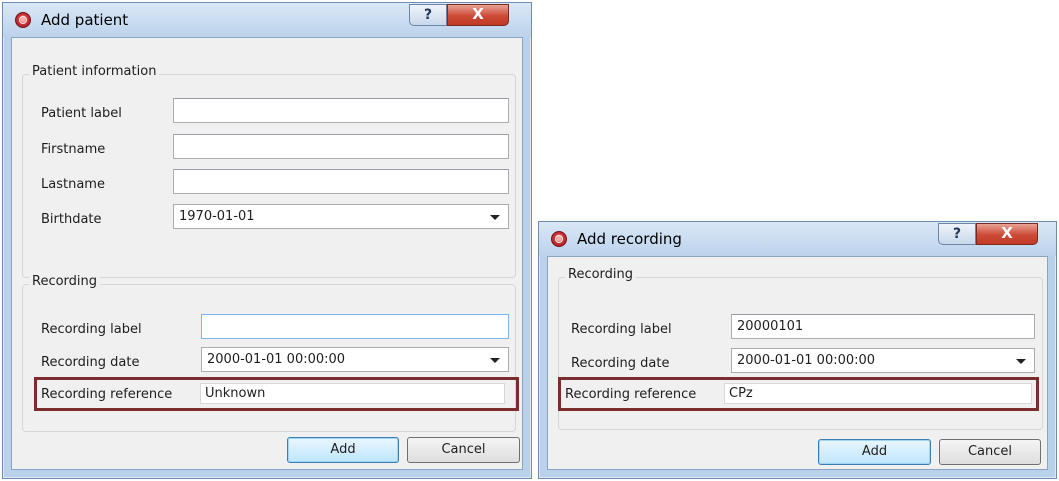 This screenshot has height=481, width=1059. What do you see at coordinates (355, 326) in the screenshot?
I see `recording-label-input` at bounding box center [355, 326].